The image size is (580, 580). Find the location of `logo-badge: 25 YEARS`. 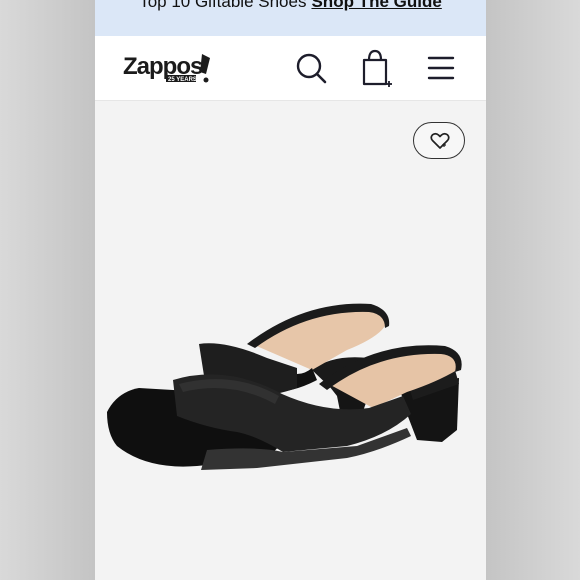

logo-badge: 25 YEARS is located at coordinates (182, 80).